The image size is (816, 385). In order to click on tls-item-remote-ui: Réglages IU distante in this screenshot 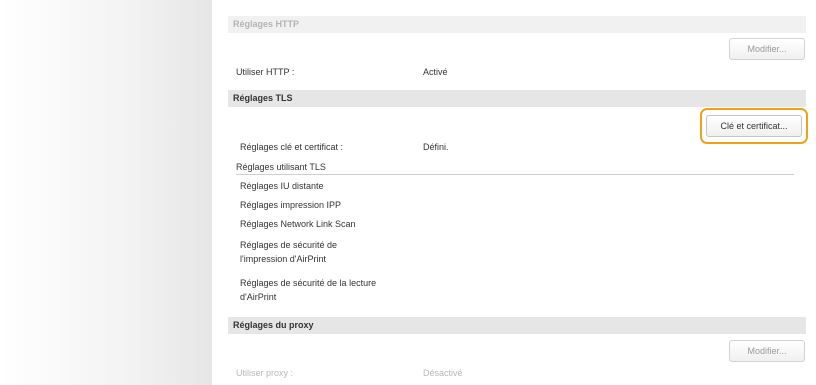, I will do `click(282, 186)`.